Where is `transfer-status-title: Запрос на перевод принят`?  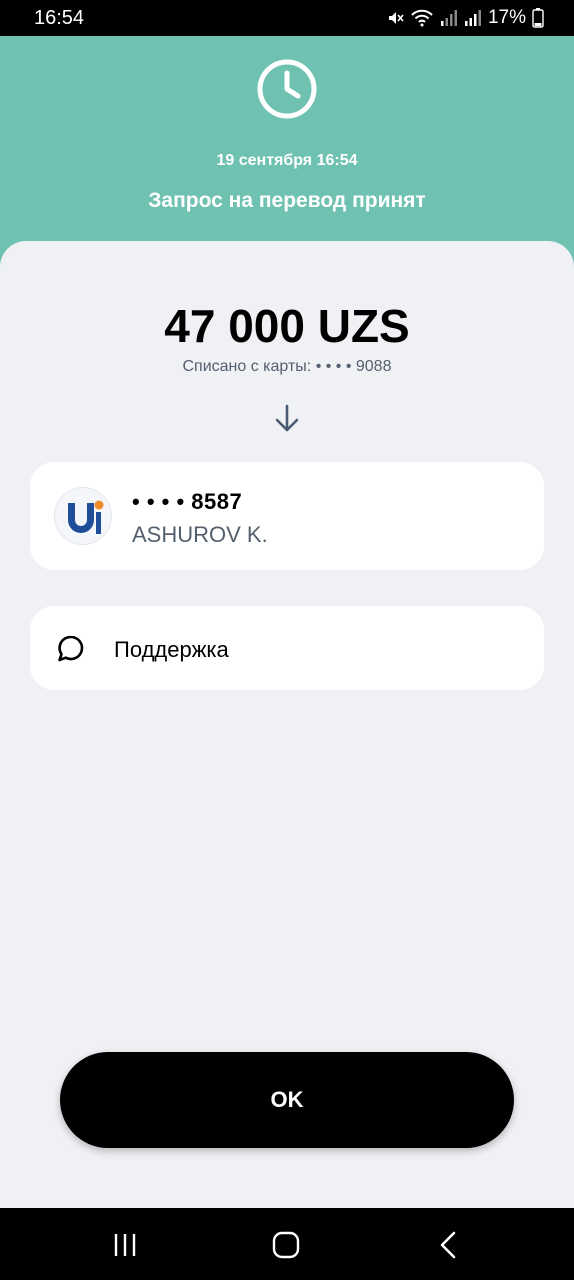 transfer-status-title: Запрос на перевод принят is located at coordinates (287, 200).